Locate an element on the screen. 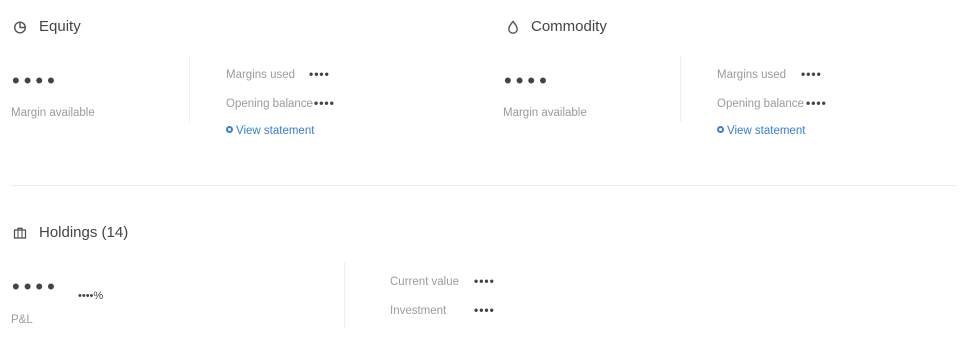  commodity-margin-available-label: Margin available is located at coordinates (545, 113).